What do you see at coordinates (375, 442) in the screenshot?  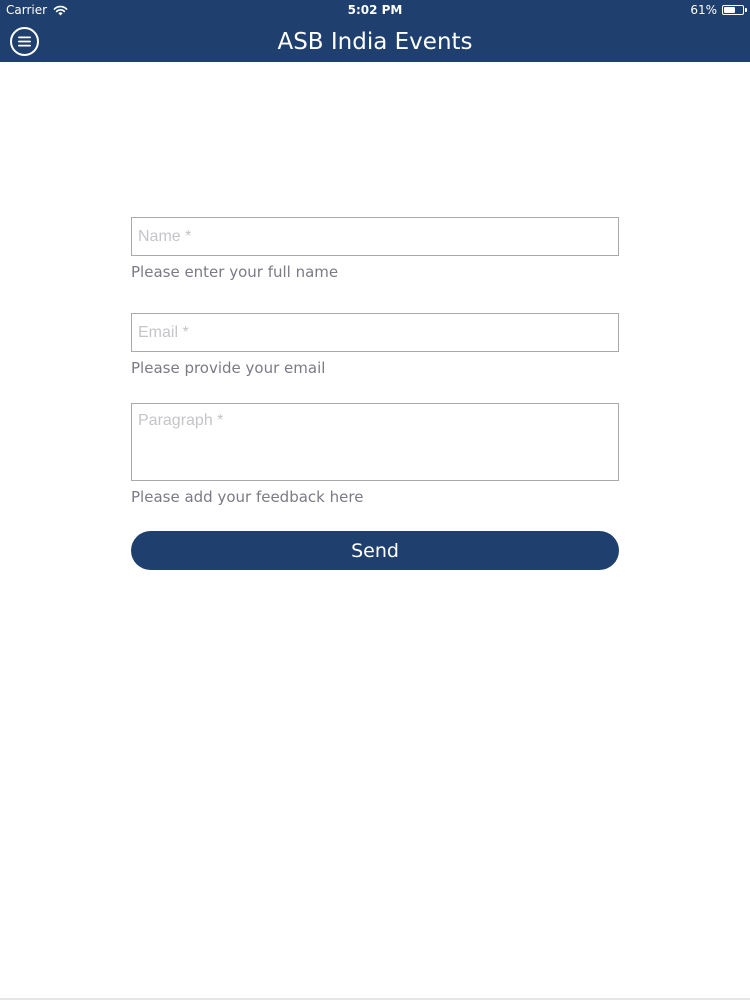 I see `paragraph-textarea` at bounding box center [375, 442].